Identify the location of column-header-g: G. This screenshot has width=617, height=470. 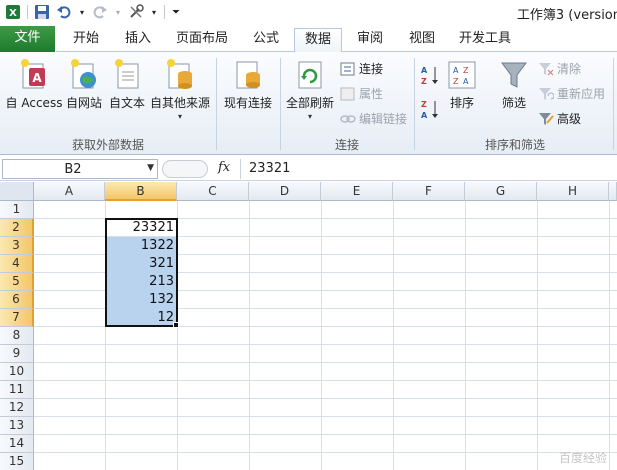
(501, 191).